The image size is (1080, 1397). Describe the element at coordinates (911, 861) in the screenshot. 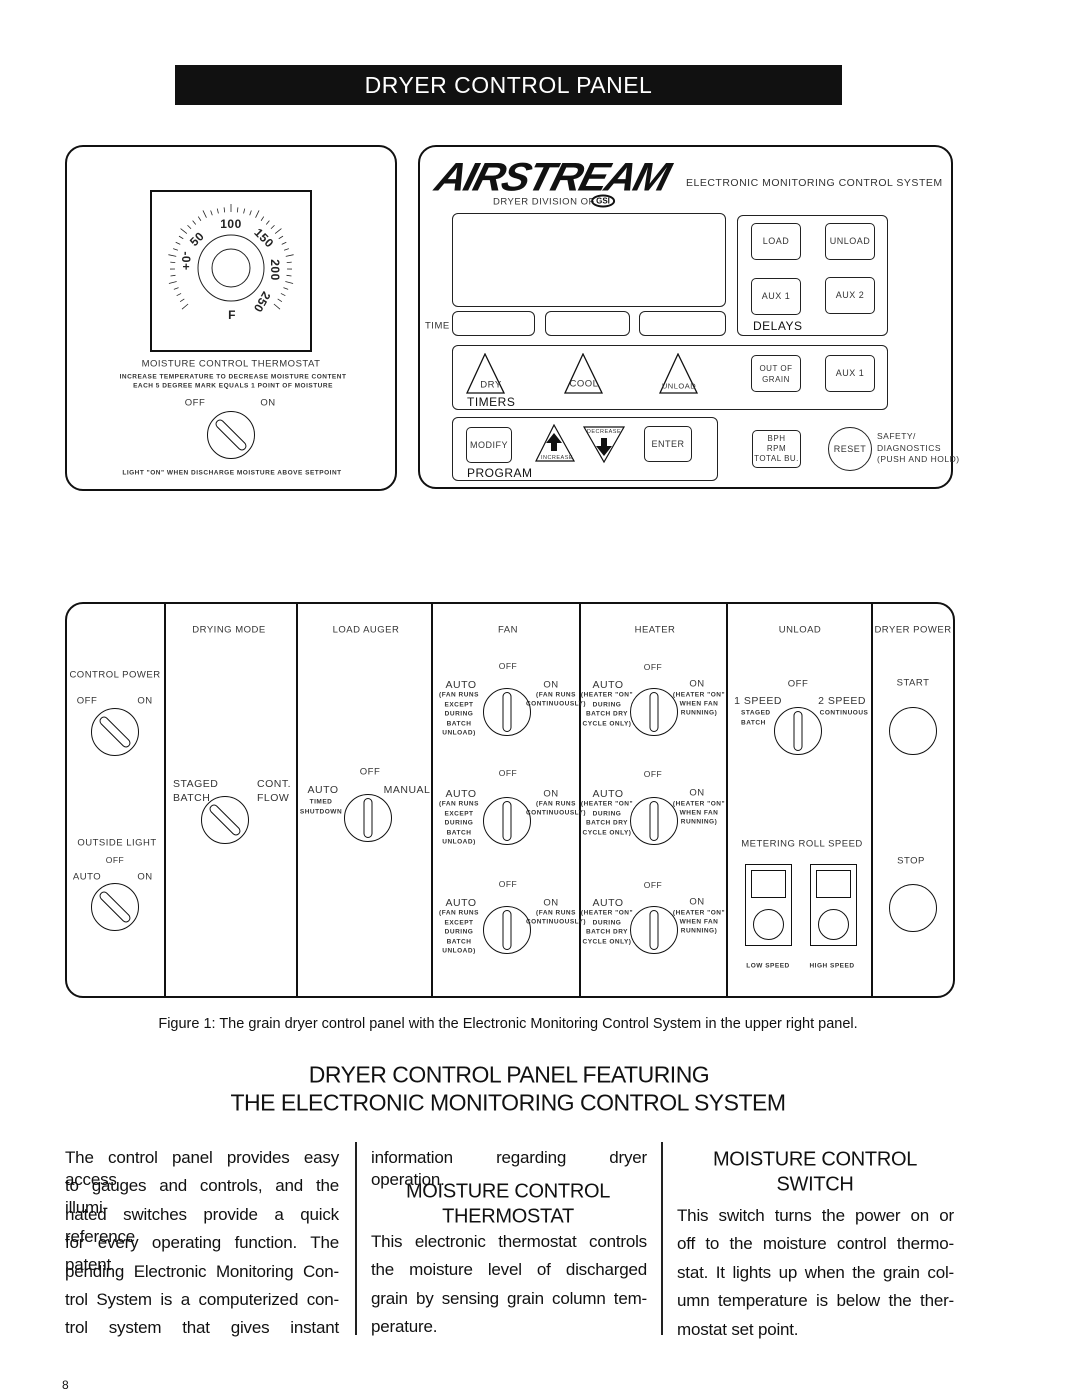

I see `stop-label: STOP` at that location.